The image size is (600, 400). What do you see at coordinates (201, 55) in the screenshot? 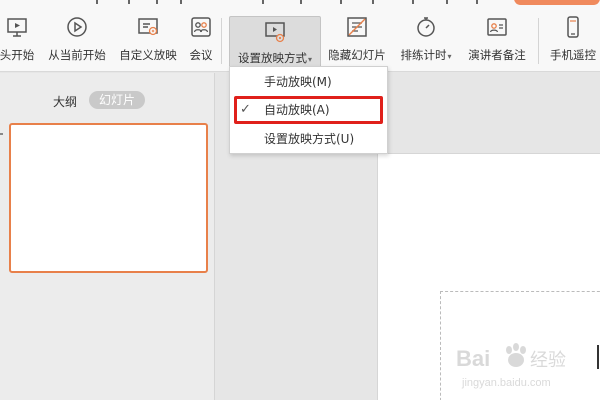
I see `meeting-label: 会议` at bounding box center [201, 55].